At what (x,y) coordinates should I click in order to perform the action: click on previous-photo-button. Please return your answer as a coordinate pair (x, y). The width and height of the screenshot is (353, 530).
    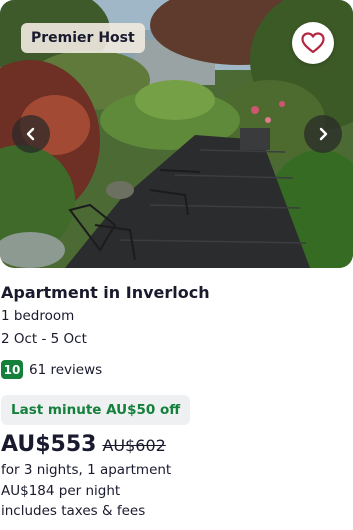
    Looking at the image, I should click on (31, 134).